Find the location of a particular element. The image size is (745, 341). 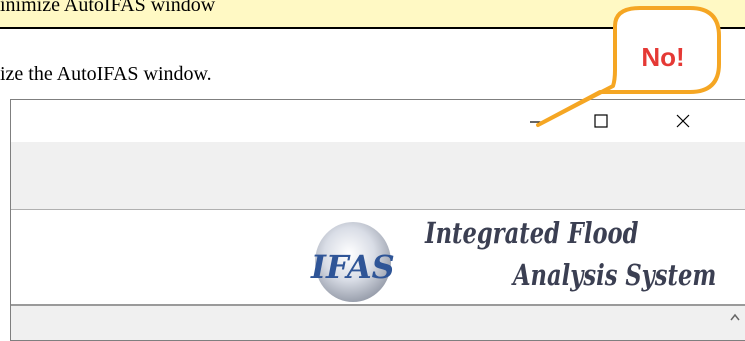

callout-text: No! is located at coordinates (663, 57).